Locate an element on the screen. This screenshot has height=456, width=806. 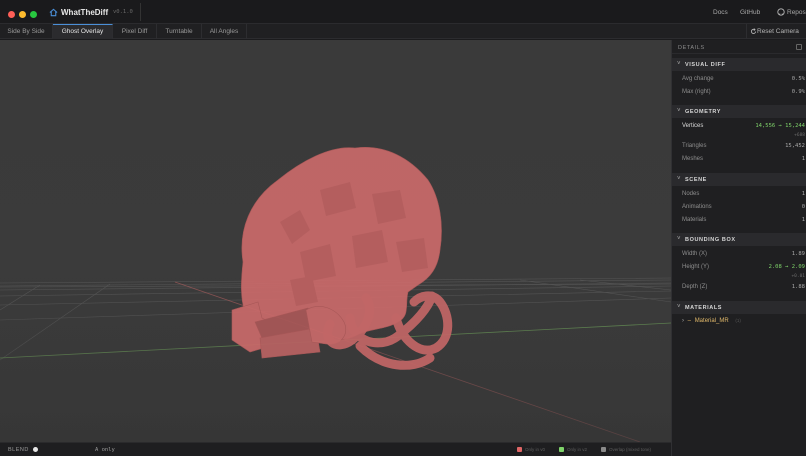
github-link: GitHub is located at coordinates (750, 12).